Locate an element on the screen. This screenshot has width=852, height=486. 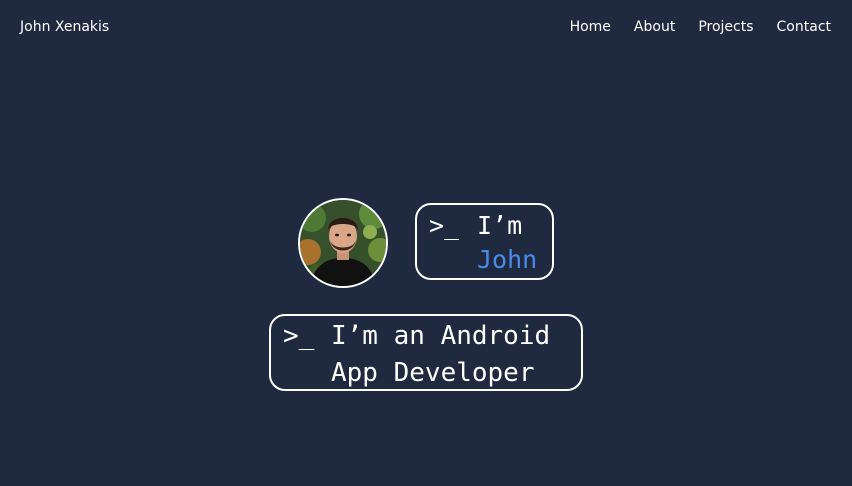
greeting-terminal: >_ I’m John is located at coordinates (484, 241).